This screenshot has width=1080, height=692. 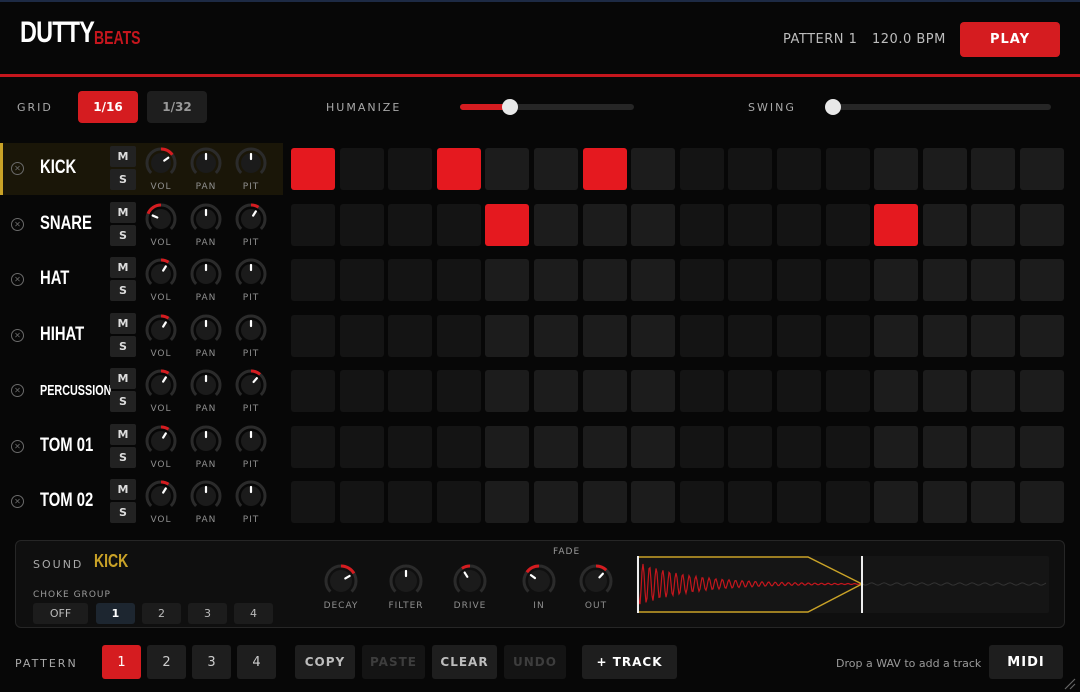 I want to click on bpm-display: 120.0 BPM, so click(x=909, y=39).